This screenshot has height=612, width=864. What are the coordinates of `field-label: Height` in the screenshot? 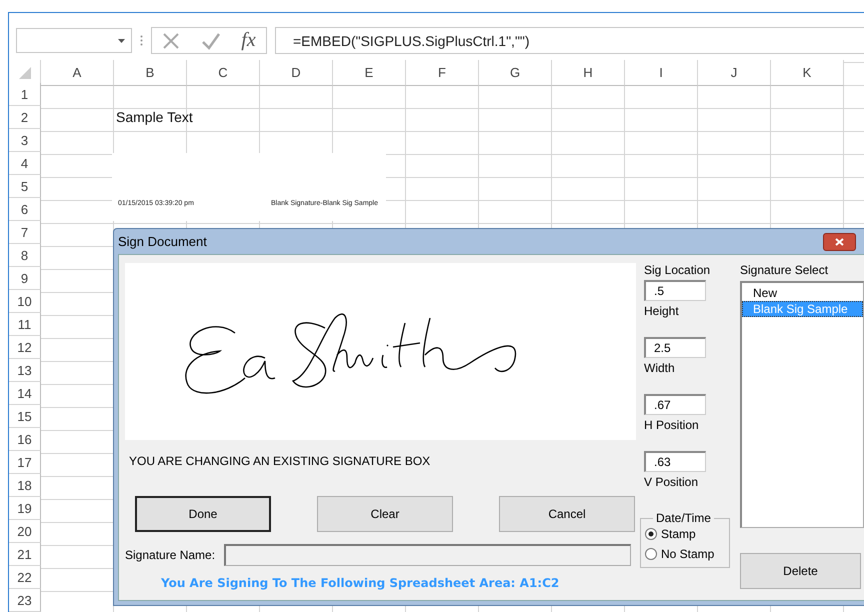 It's located at (662, 311).